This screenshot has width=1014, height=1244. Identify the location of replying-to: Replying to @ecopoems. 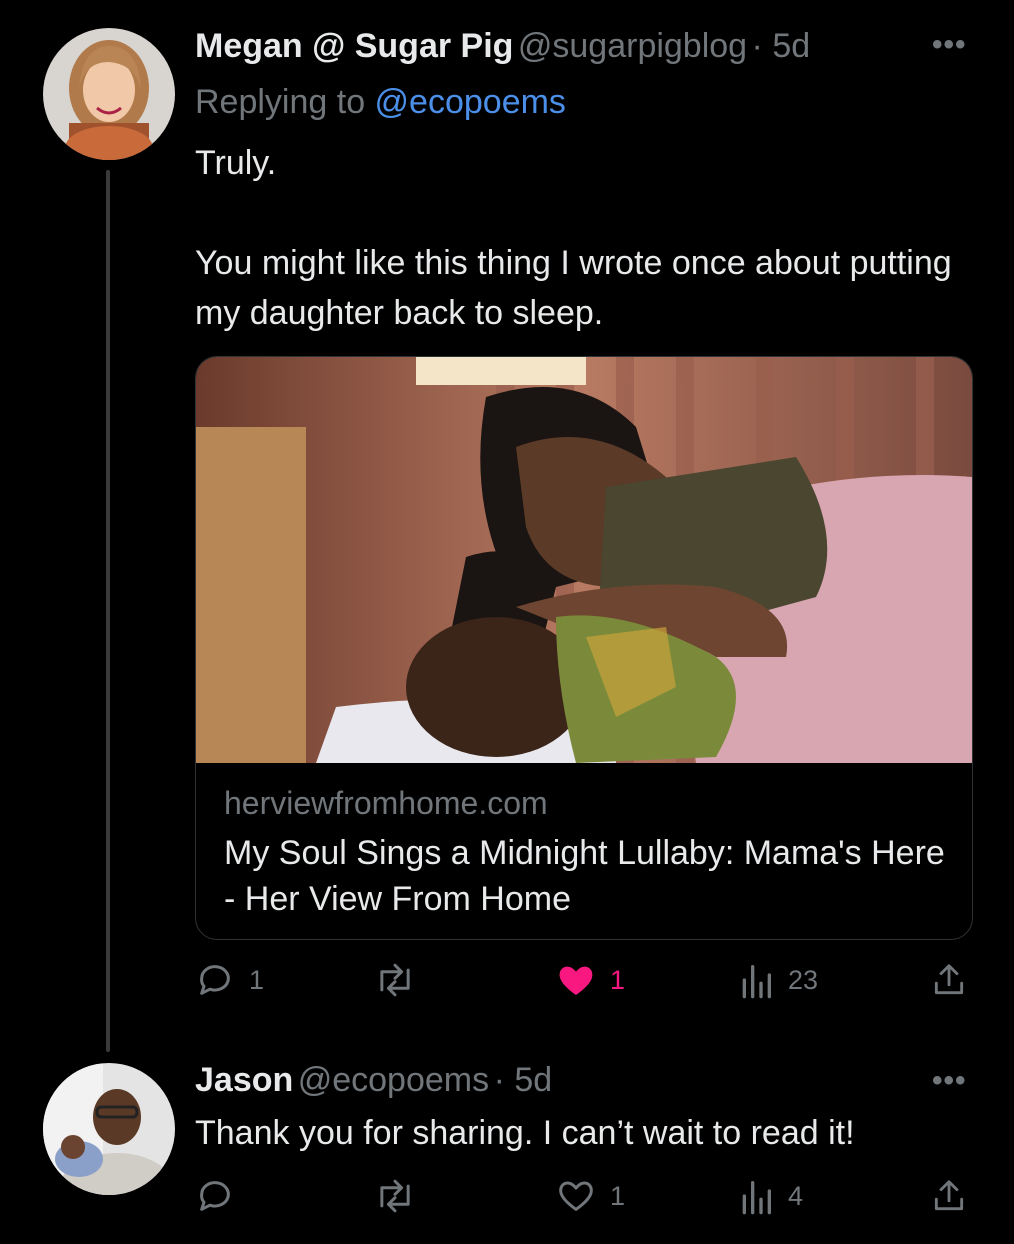
(380, 102).